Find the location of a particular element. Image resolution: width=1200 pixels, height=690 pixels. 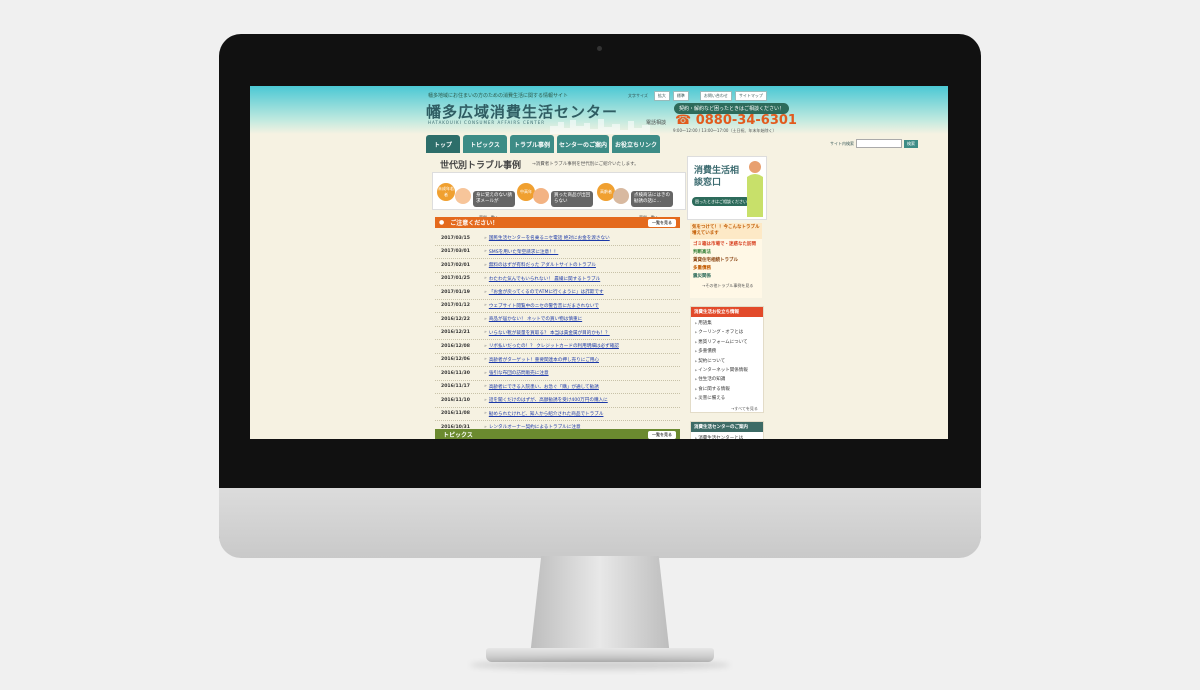

consult-window-title: 消費生活相談窓口 is located at coordinates (717, 177).